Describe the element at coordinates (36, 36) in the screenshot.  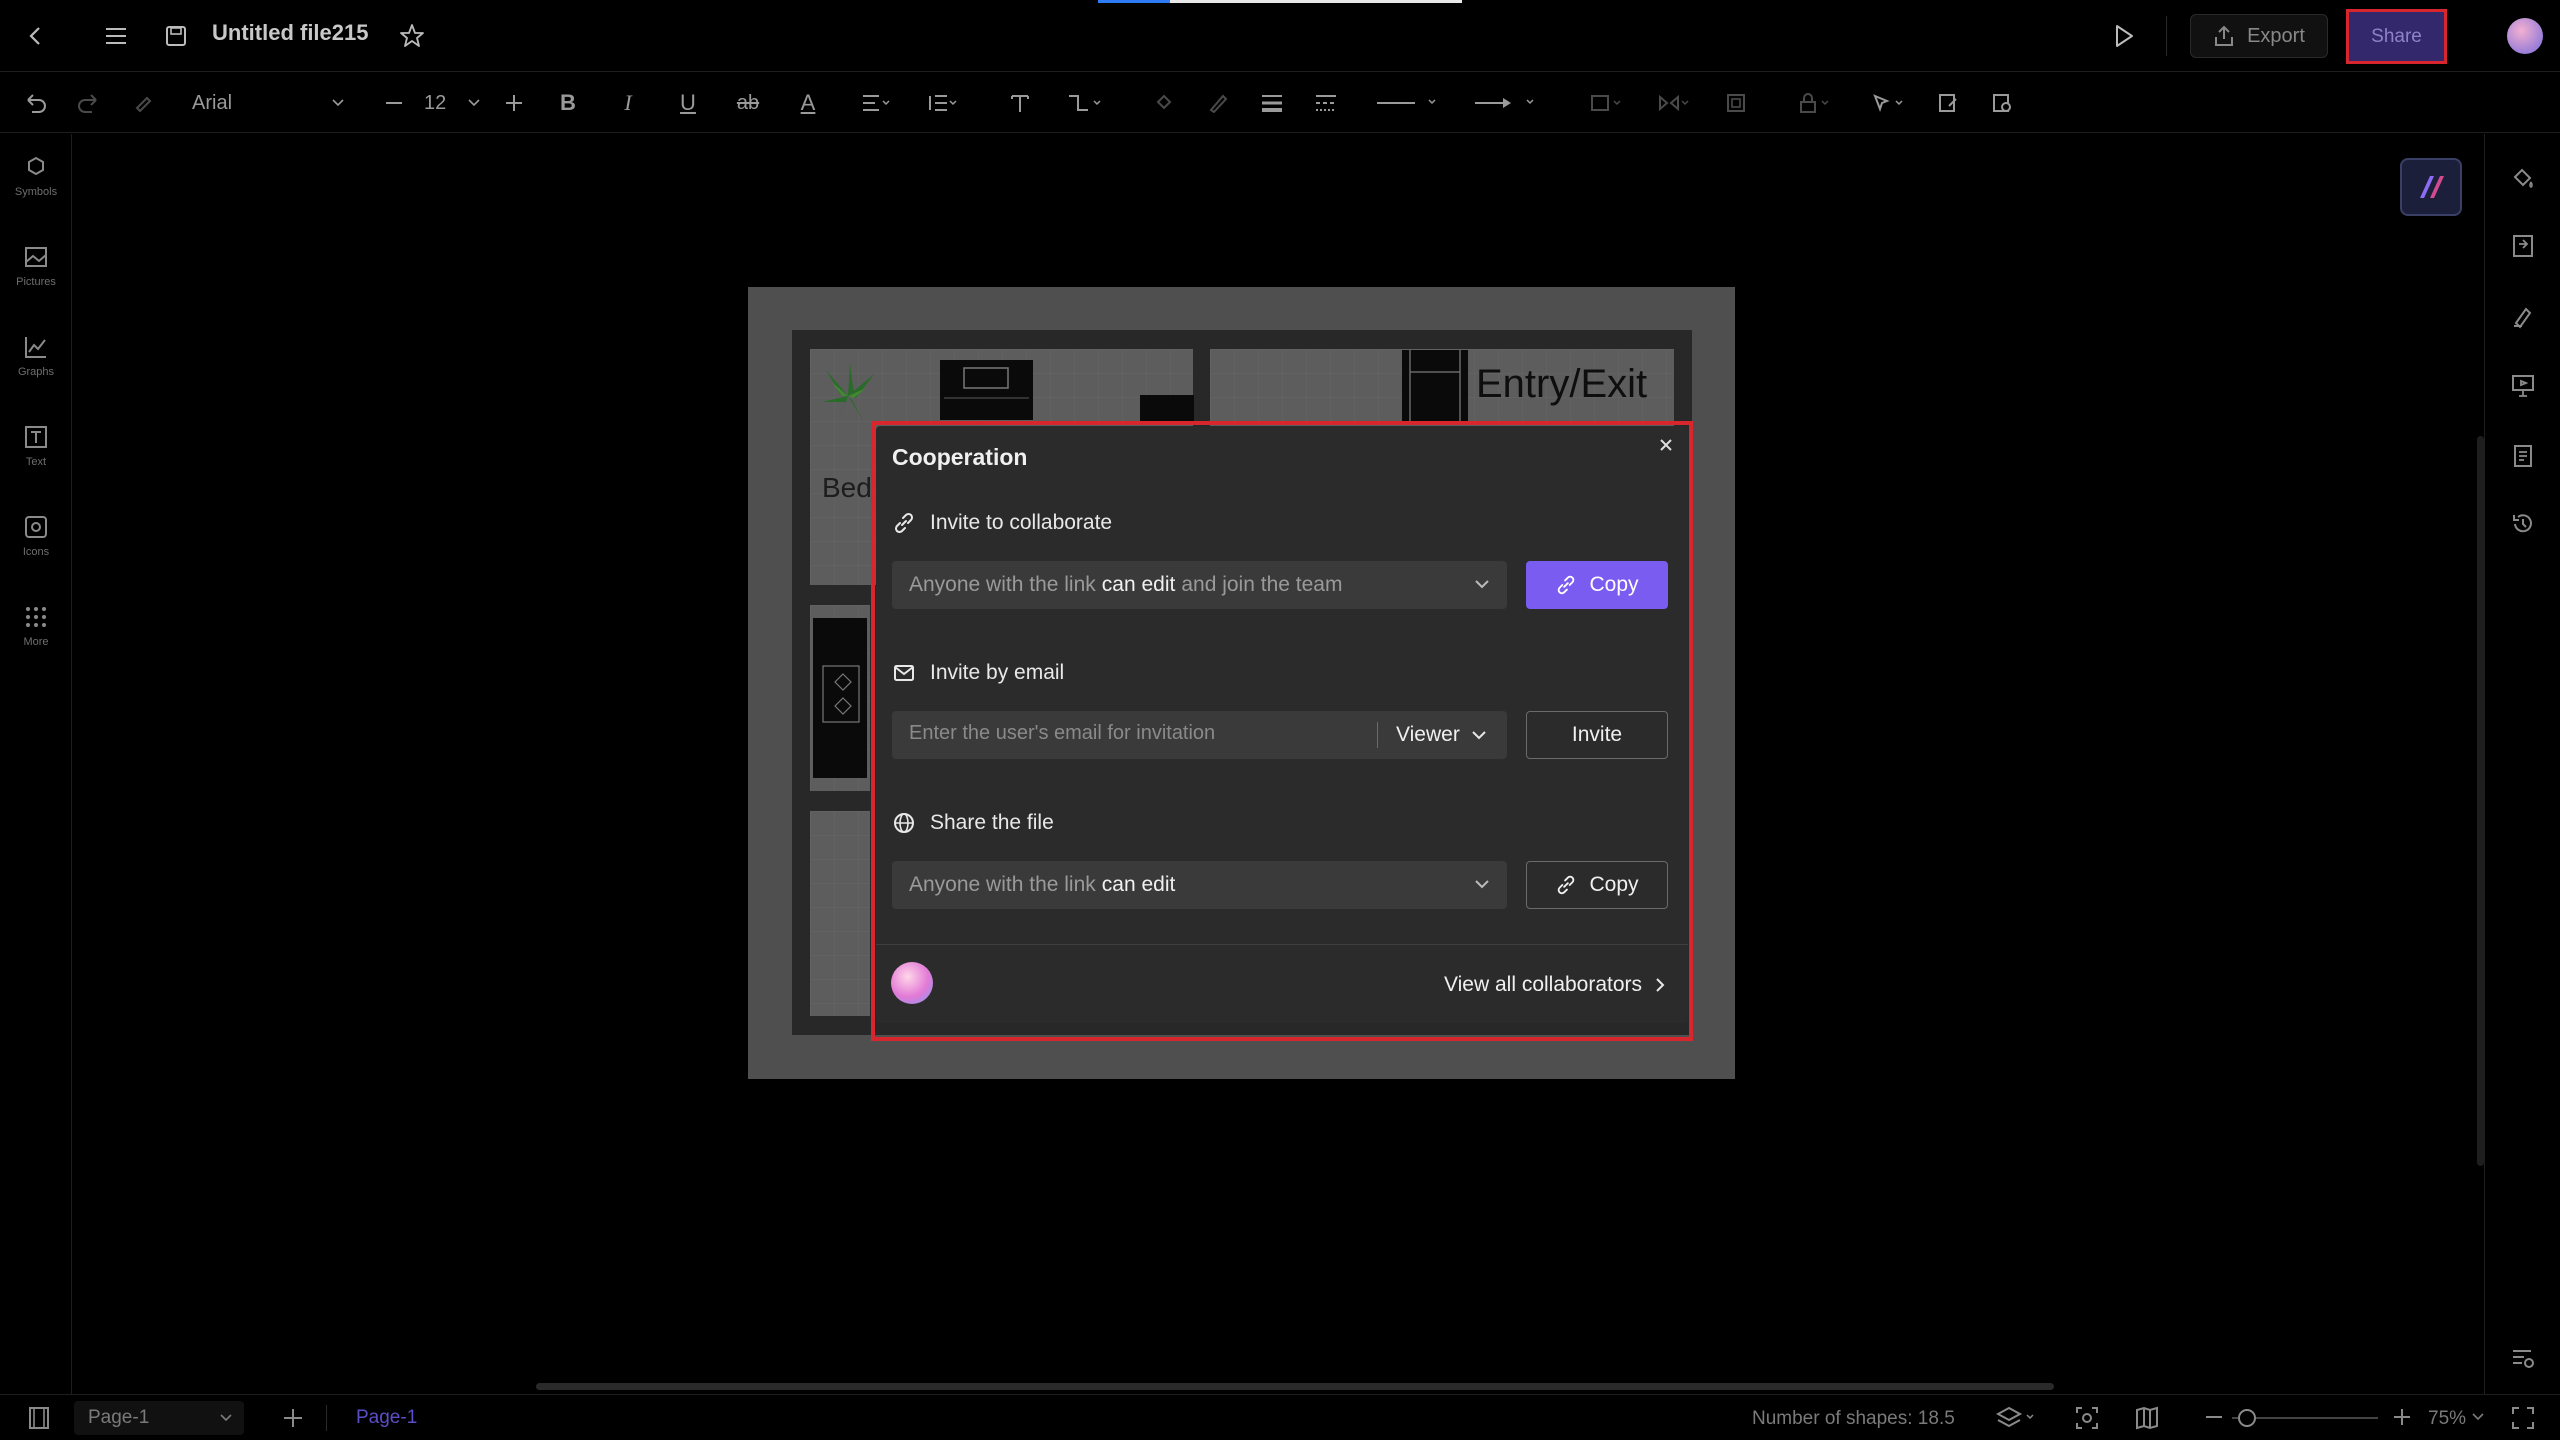
I see `back-arrow-icon` at that location.